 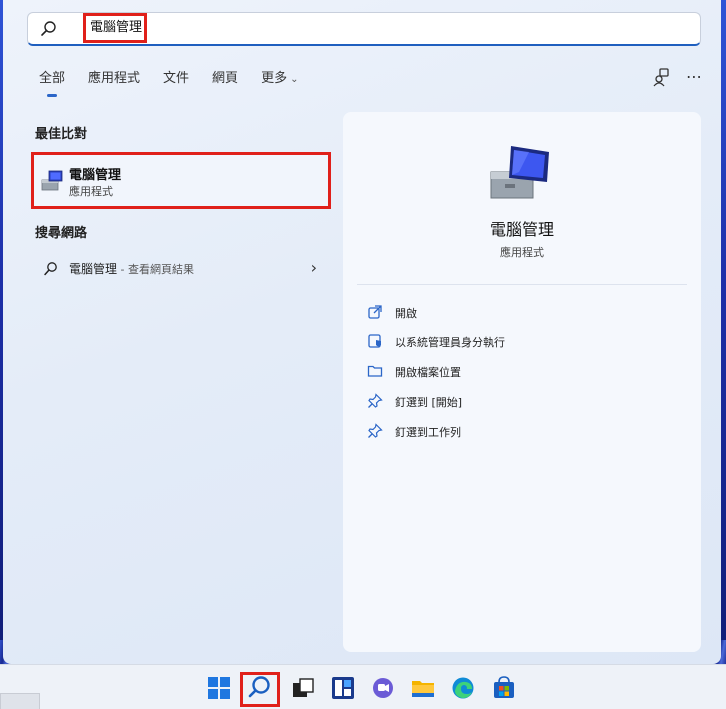 I want to click on taskbar-search-icon, so click(x=260, y=687).